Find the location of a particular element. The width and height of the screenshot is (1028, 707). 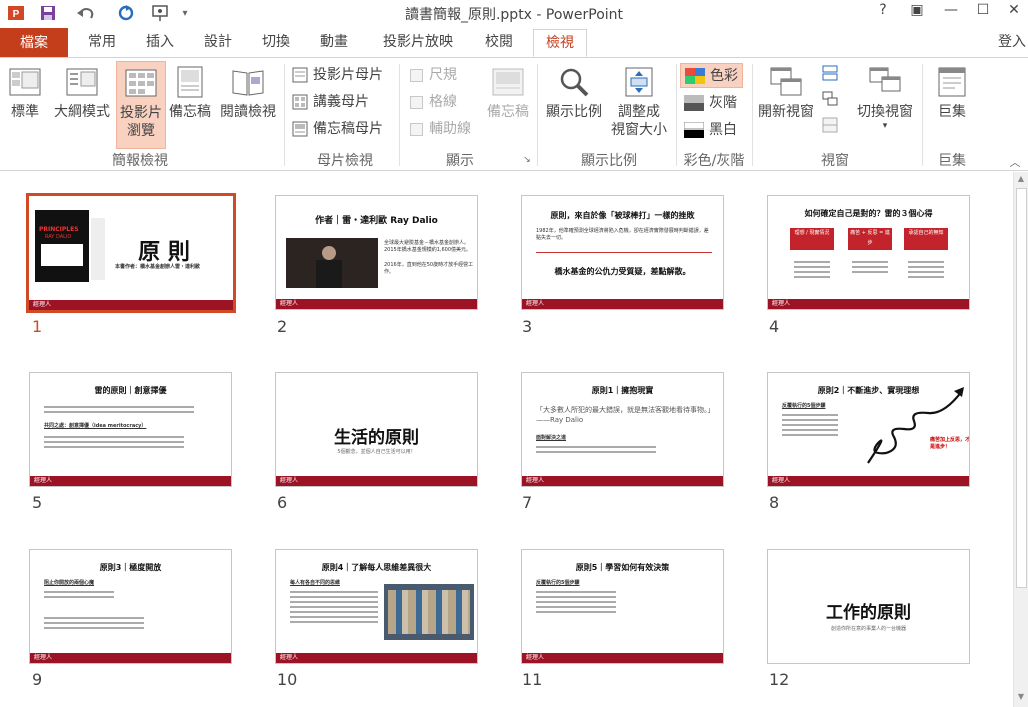

slide-master-icon is located at coordinates (300, 75).